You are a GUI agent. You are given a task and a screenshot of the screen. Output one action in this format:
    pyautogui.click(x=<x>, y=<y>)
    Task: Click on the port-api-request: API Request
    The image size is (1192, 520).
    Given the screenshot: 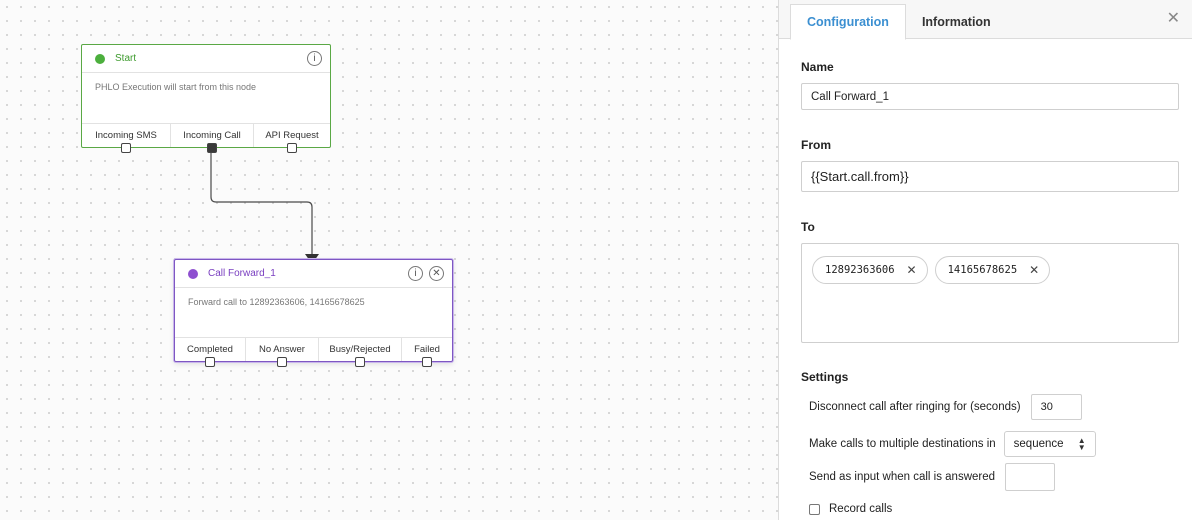 What is the action you would take?
    pyautogui.click(x=292, y=138)
    